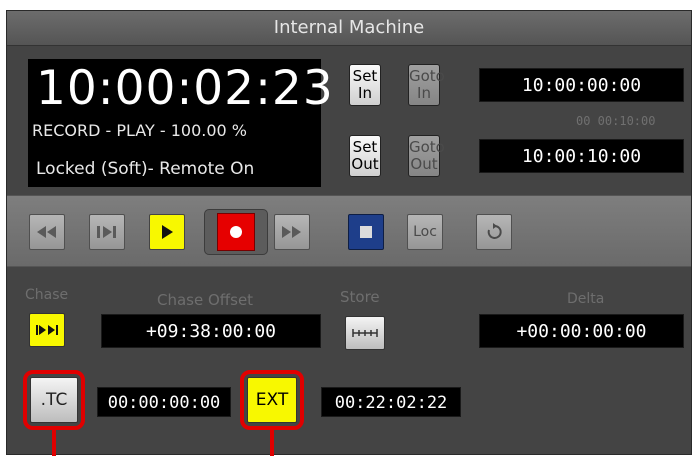 The width and height of the screenshot is (697, 456). Describe the element at coordinates (581, 331) in the screenshot. I see `delta-field: +00:00:00:00` at that location.